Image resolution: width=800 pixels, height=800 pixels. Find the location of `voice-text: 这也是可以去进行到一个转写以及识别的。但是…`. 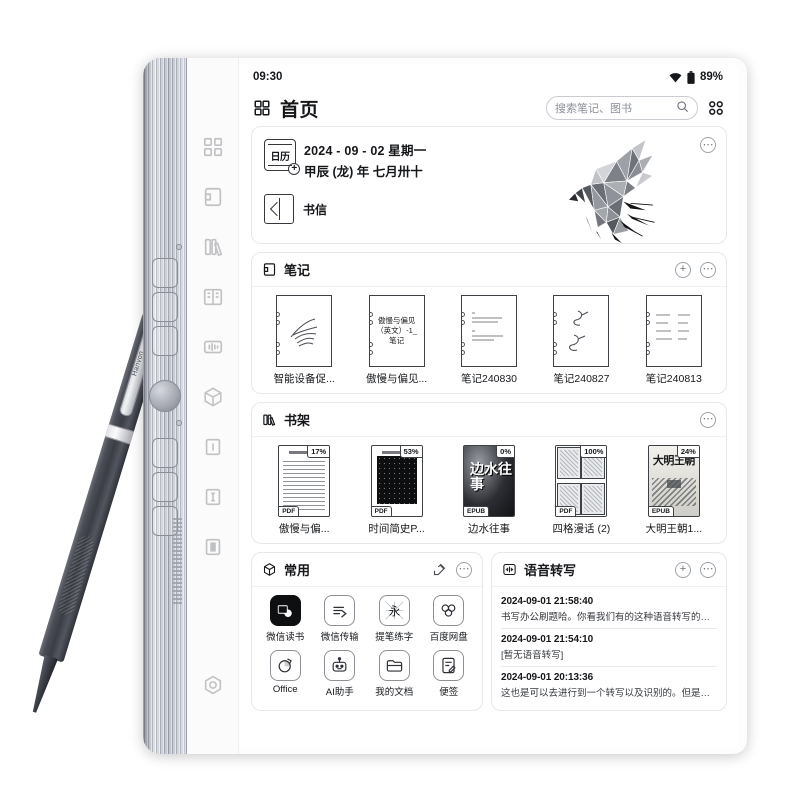

voice-text: 这也是可以去进行到一个转写以及识别的。但是… is located at coordinates (606, 693).